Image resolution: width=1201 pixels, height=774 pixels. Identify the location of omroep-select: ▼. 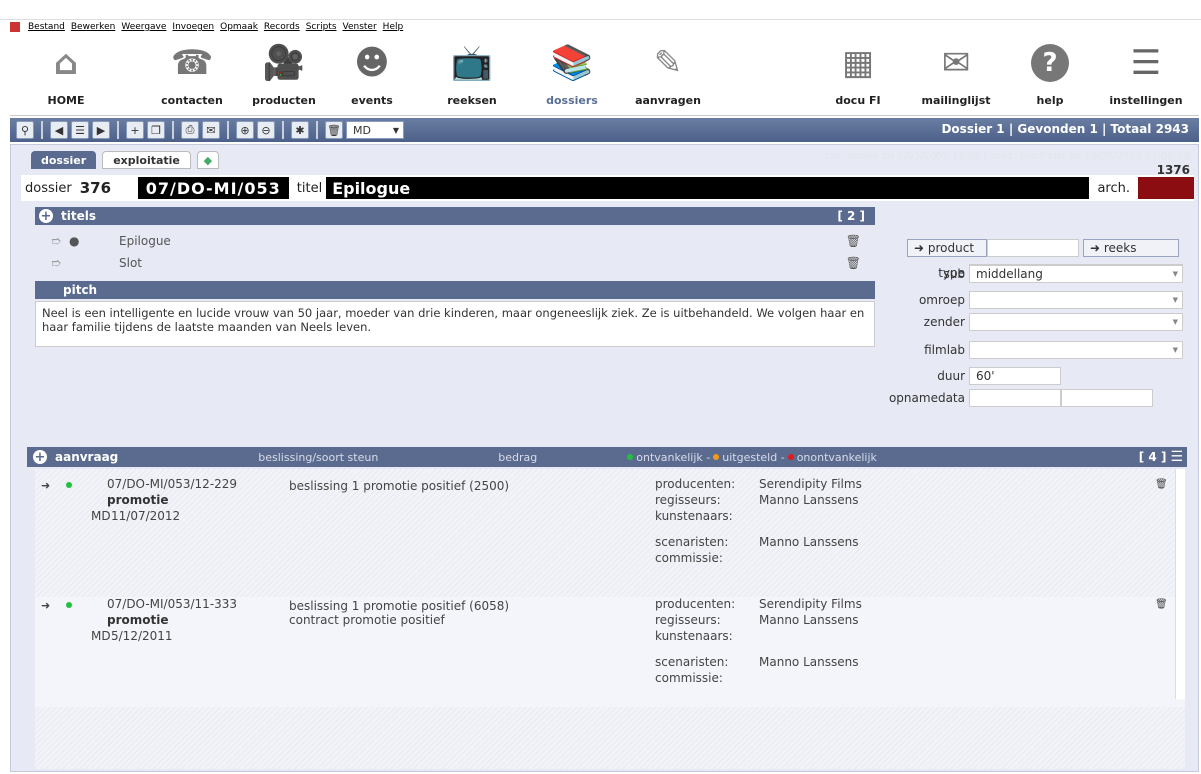
(1076, 300).